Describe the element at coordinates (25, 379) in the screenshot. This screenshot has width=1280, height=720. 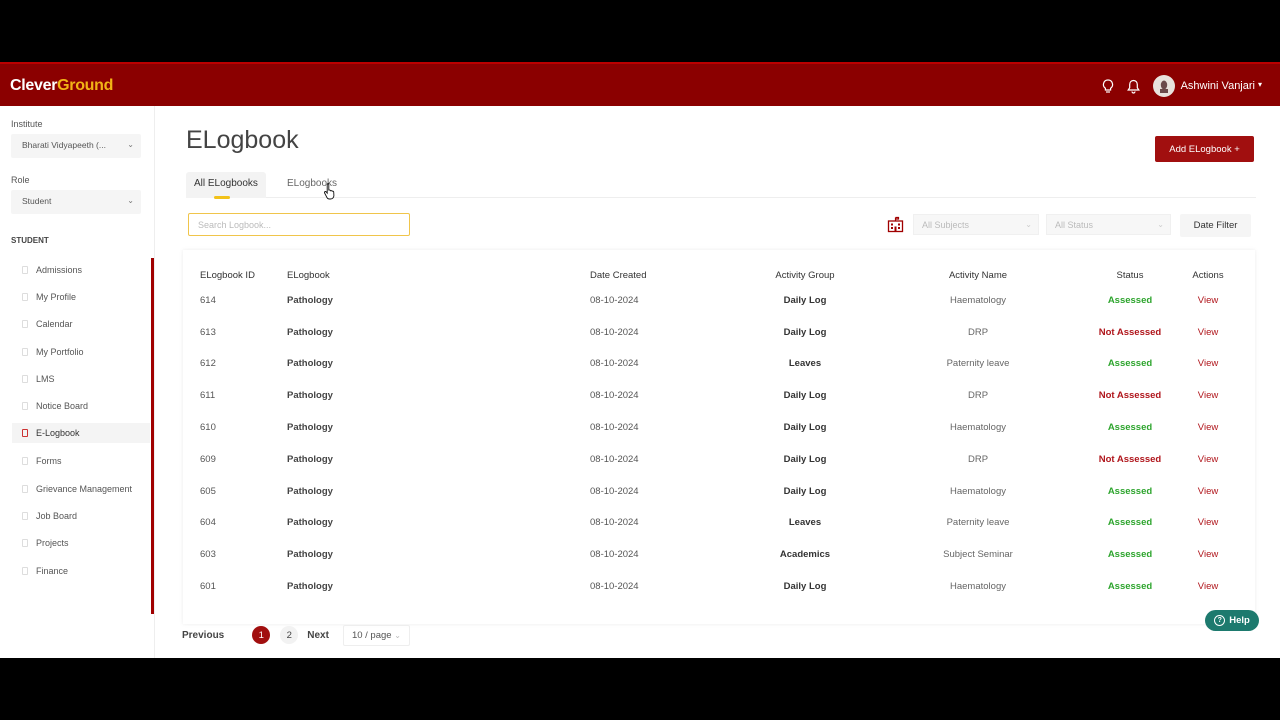
I see `lms-icon` at that location.